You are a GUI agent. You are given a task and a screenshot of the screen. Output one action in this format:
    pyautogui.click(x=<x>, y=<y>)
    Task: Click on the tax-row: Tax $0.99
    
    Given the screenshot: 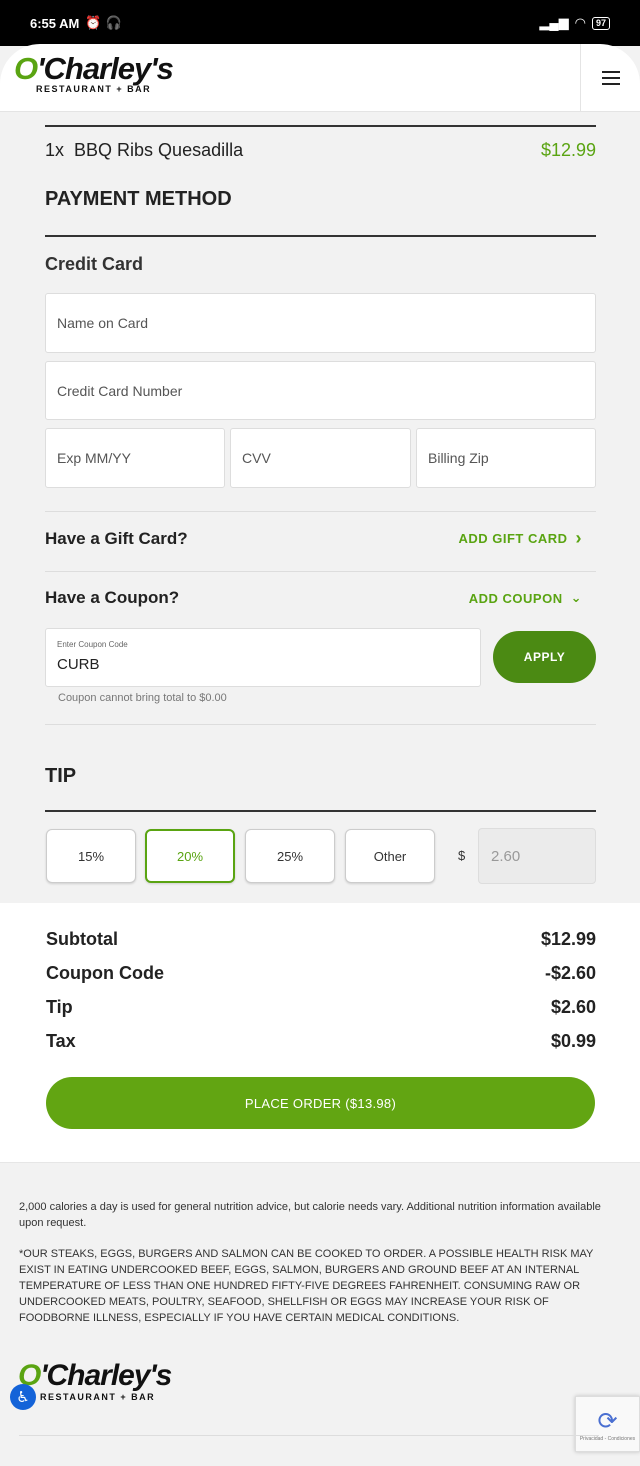 What is the action you would take?
    pyautogui.click(x=321, y=1041)
    